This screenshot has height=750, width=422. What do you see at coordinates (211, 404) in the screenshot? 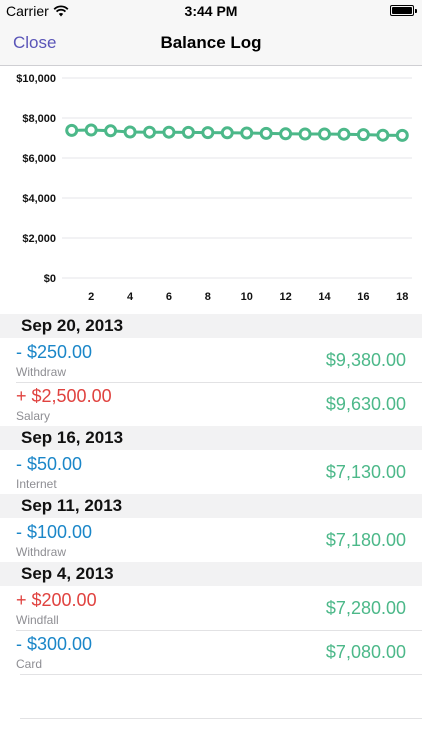
I see `transaction-row: + $2,500.00 Salary $9,630.00` at bounding box center [211, 404].